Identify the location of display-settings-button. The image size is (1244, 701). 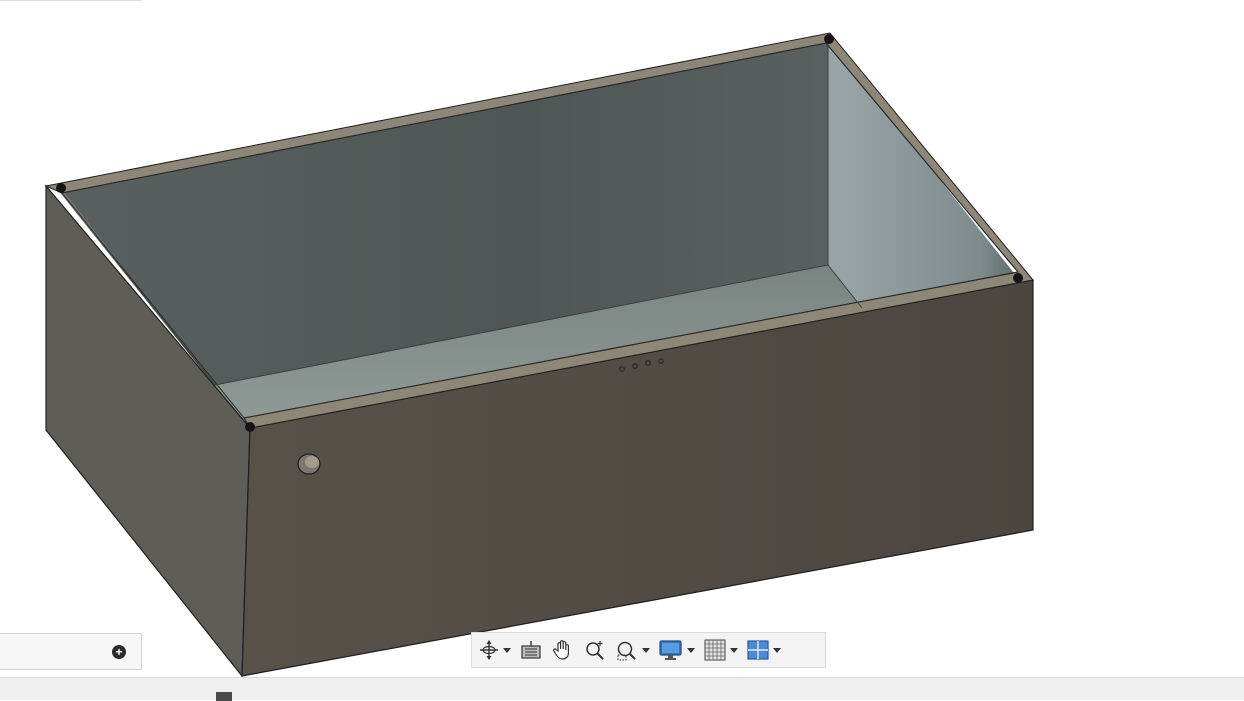
(676, 650).